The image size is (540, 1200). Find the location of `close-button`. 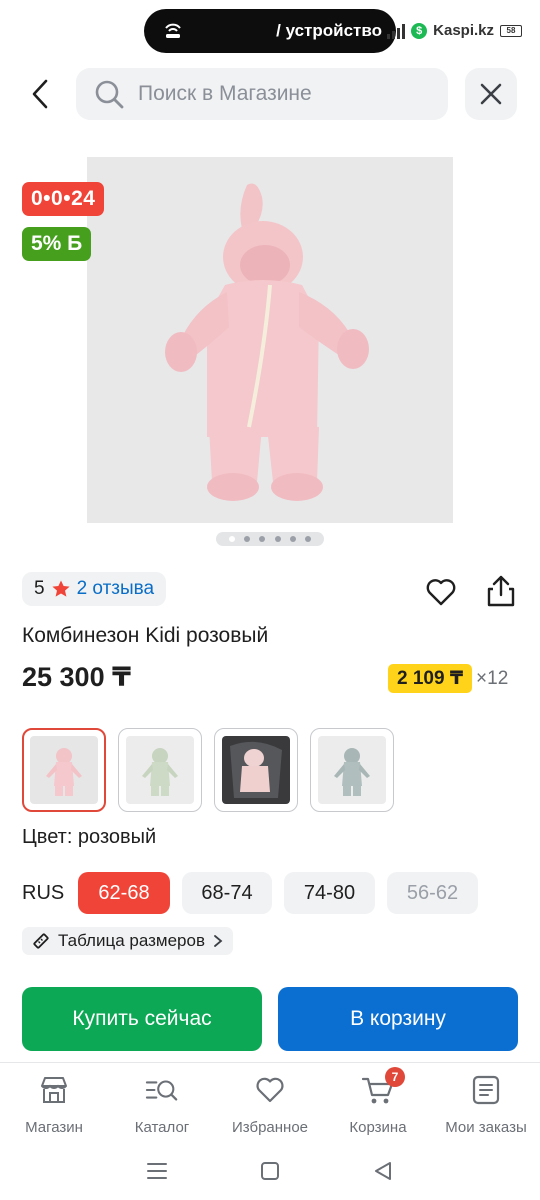

close-button is located at coordinates (491, 94).